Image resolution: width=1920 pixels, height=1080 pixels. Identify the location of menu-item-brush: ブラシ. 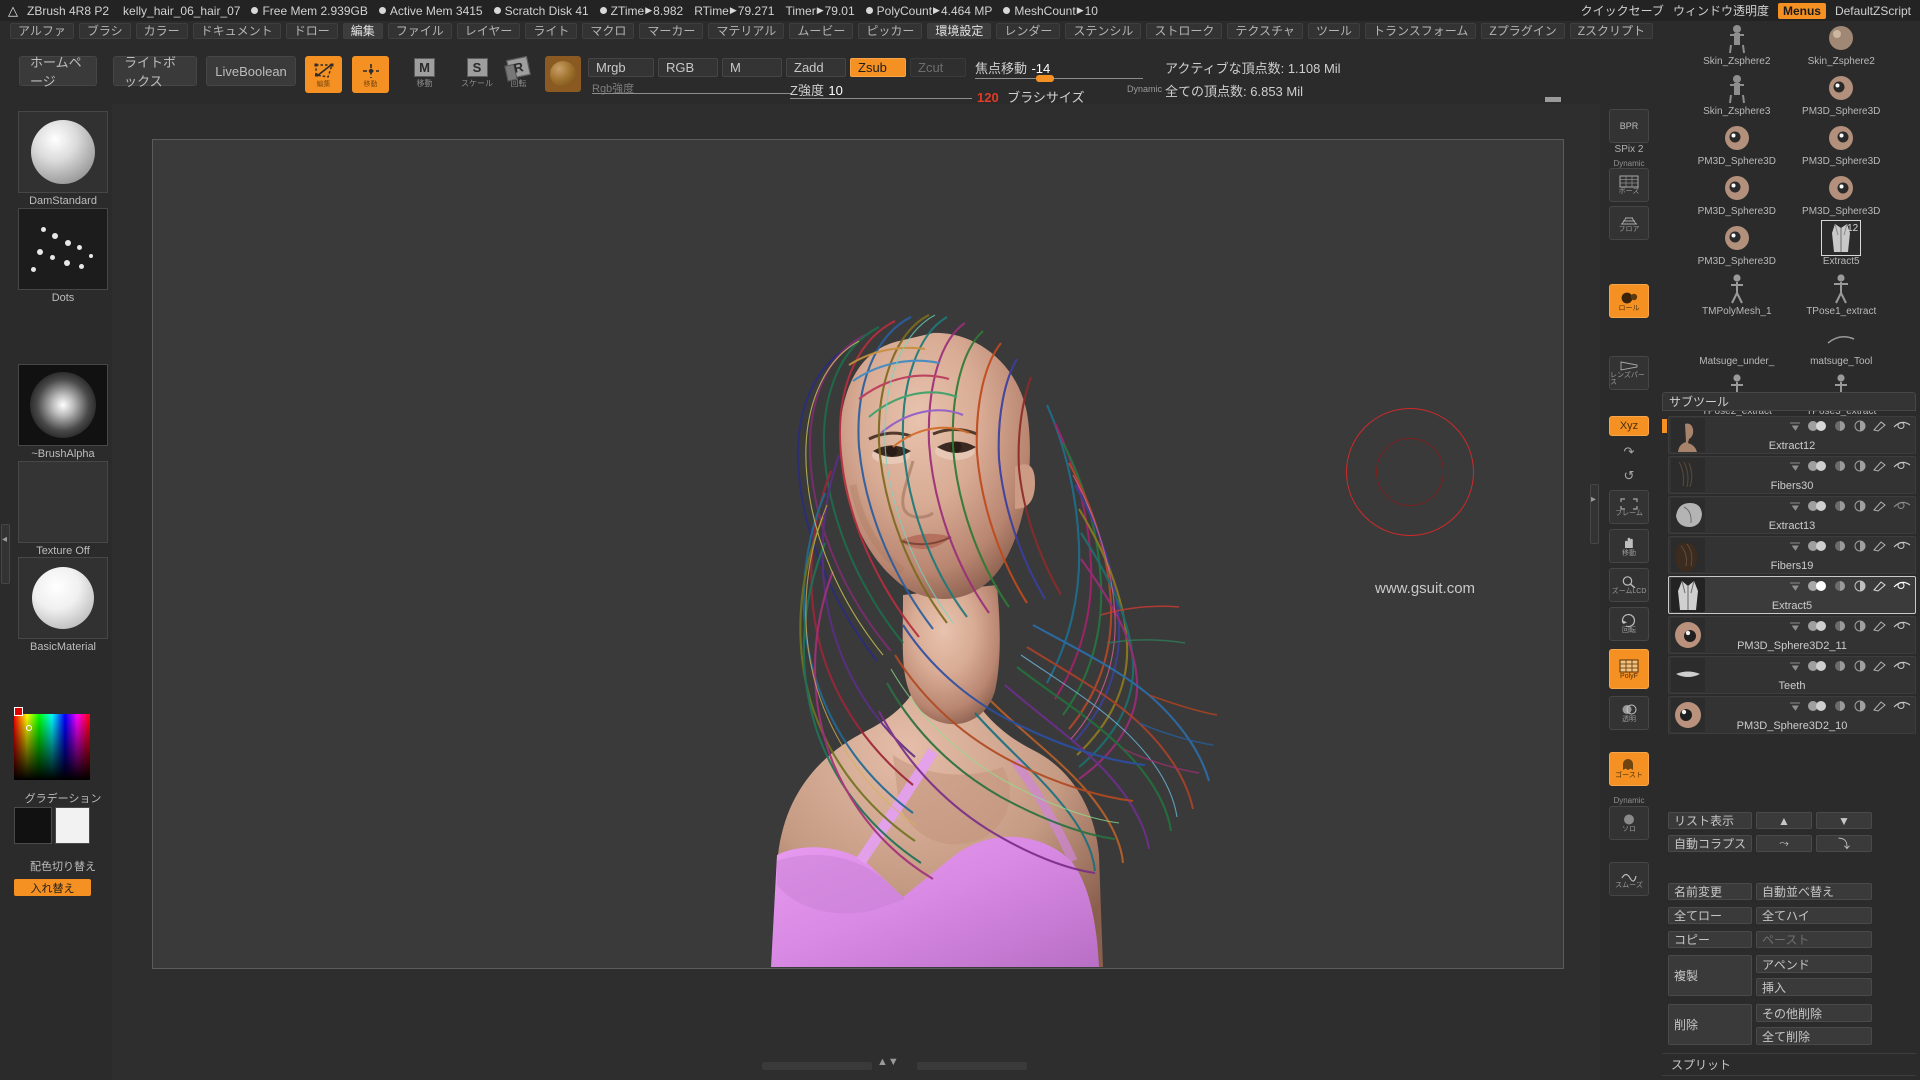
(104, 30).